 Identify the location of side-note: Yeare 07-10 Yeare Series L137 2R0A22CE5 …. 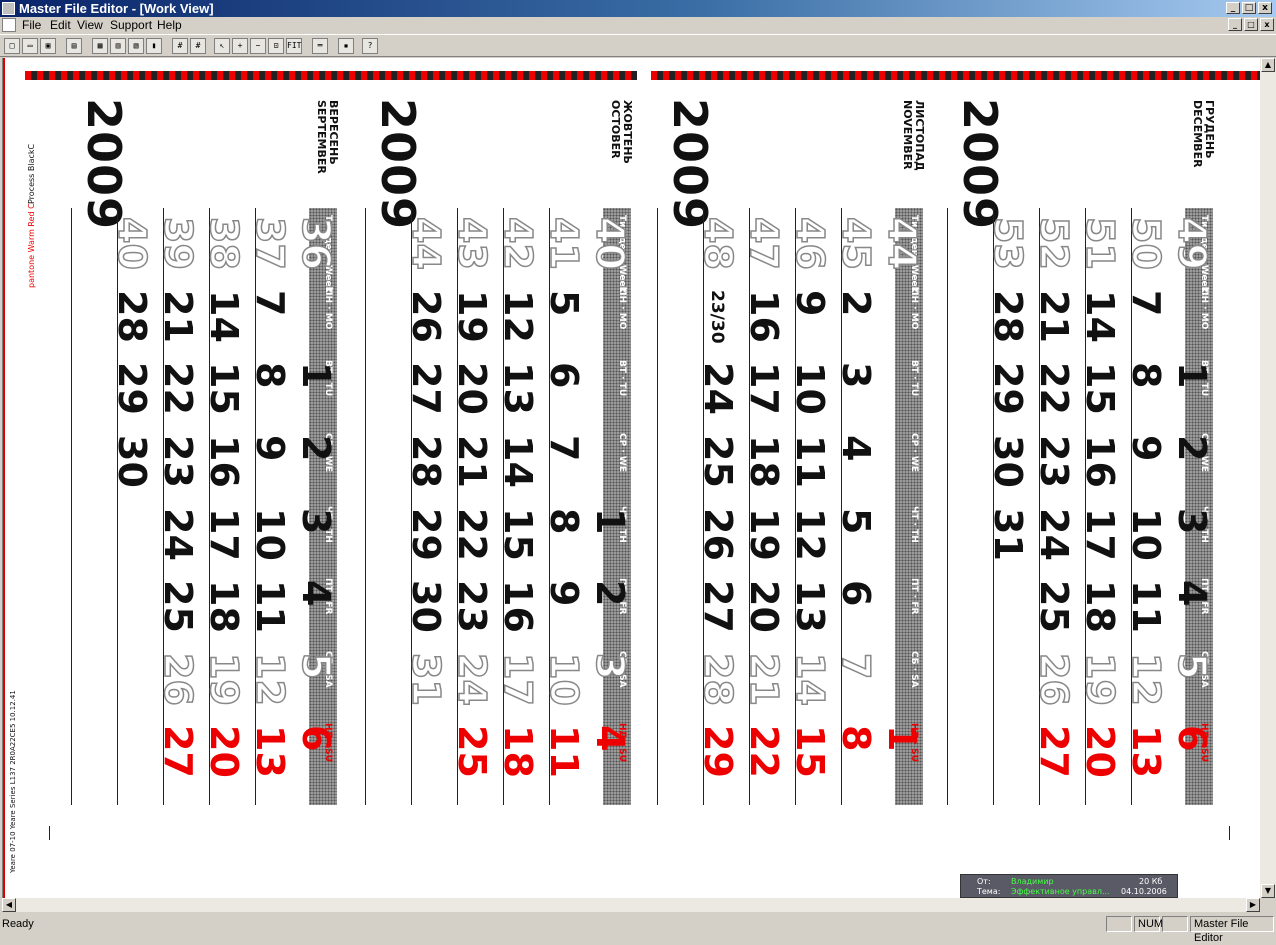
(13, 781).